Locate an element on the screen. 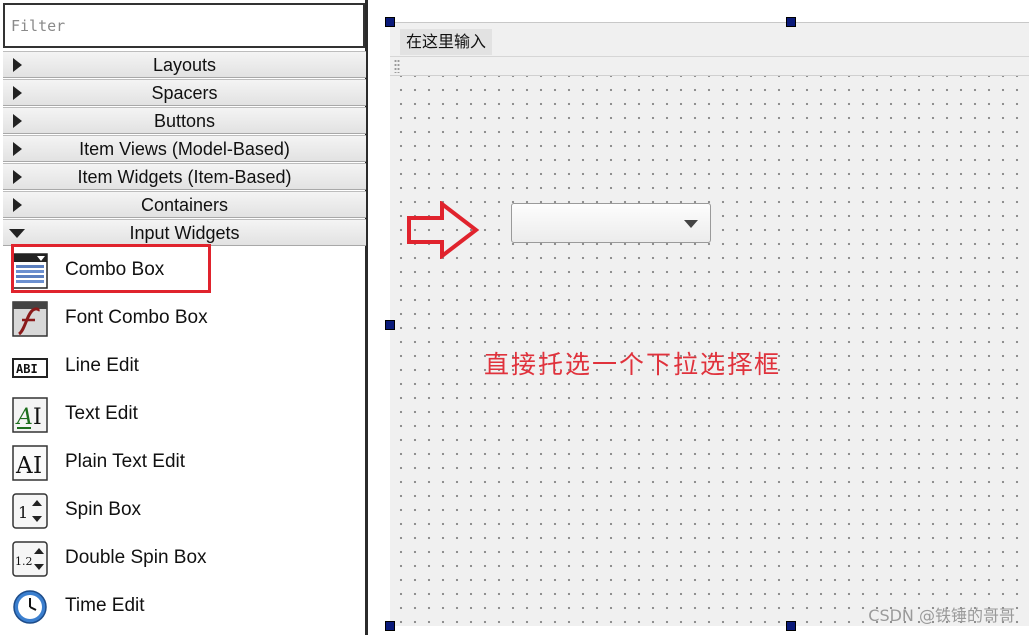 Image resolution: width=1029 pixels, height=635 pixels. toolbar-grip-icon is located at coordinates (397, 66).